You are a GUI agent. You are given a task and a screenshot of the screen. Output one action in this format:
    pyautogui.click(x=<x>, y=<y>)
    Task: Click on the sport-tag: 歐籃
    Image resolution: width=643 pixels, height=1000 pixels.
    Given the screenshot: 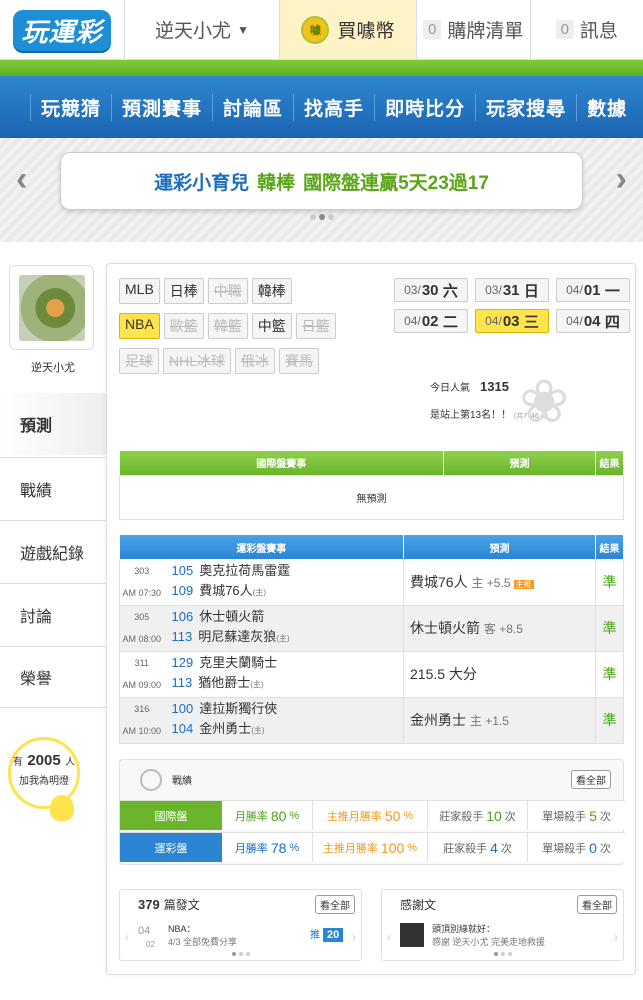 What is the action you would take?
    pyautogui.click(x=183, y=326)
    